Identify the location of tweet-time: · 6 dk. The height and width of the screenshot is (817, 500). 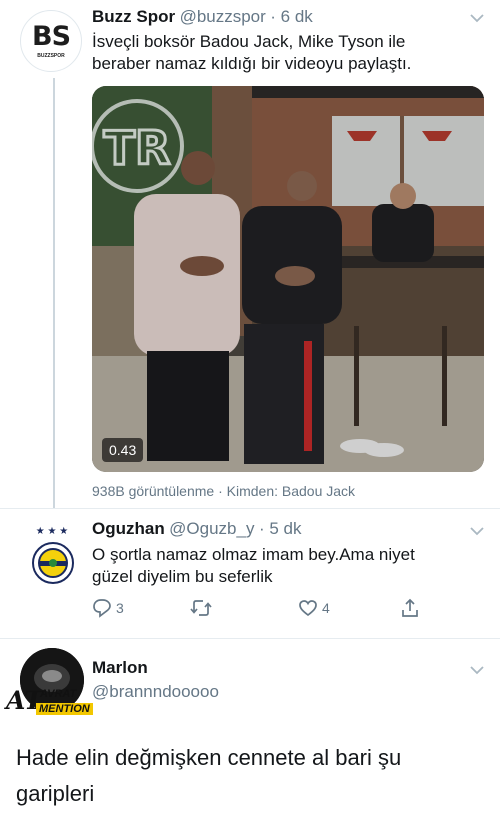
(291, 16).